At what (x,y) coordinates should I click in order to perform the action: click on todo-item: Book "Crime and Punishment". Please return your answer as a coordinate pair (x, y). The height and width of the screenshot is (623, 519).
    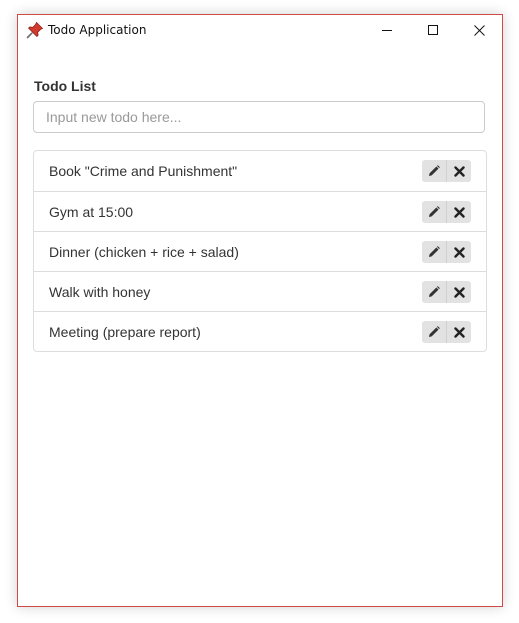
    Looking at the image, I should click on (260, 171).